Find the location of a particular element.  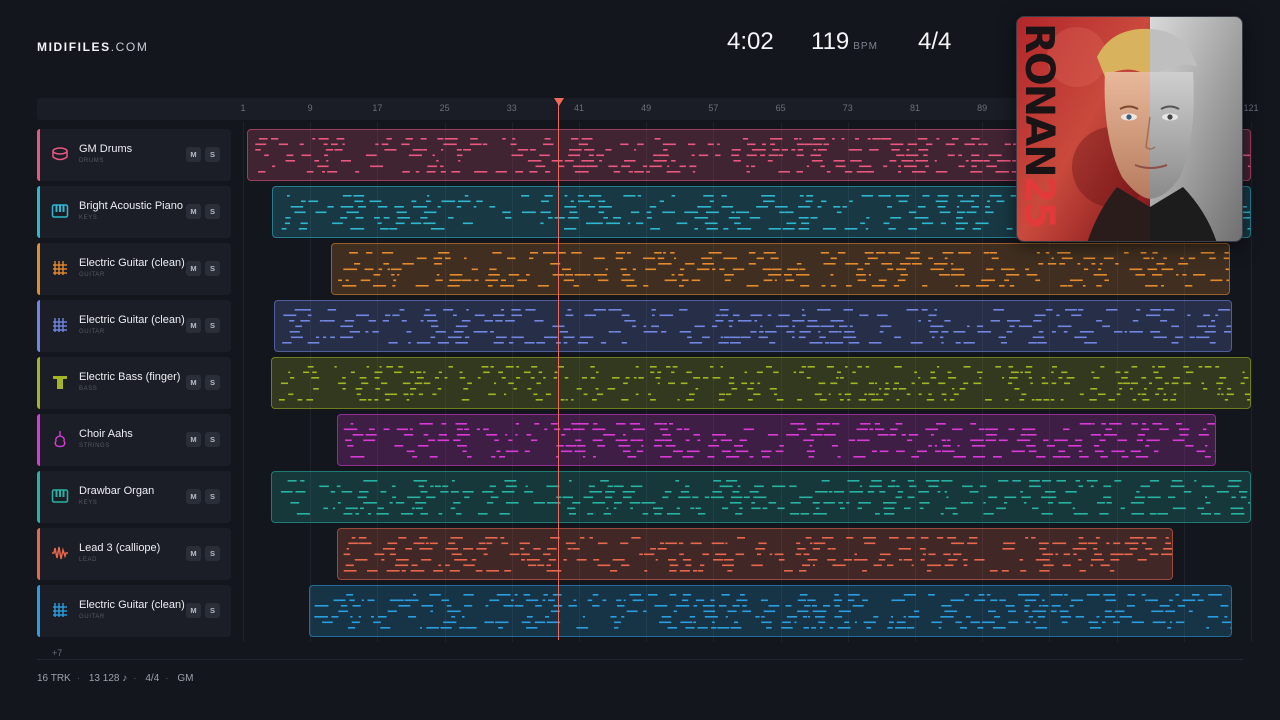

track-name: Drawbar Organ is located at coordinates (117, 491).